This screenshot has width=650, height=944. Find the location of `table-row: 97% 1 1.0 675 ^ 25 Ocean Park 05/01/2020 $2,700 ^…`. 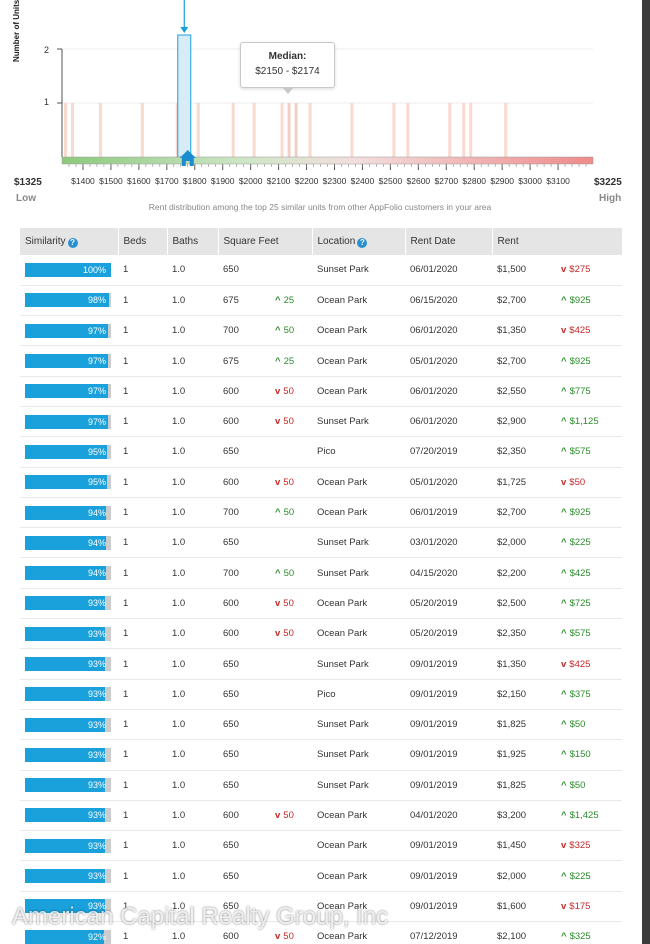

table-row: 97% 1 1.0 675 ^ 25 Ocean Park 05/01/2020 $2,700 ^… is located at coordinates (321, 361).